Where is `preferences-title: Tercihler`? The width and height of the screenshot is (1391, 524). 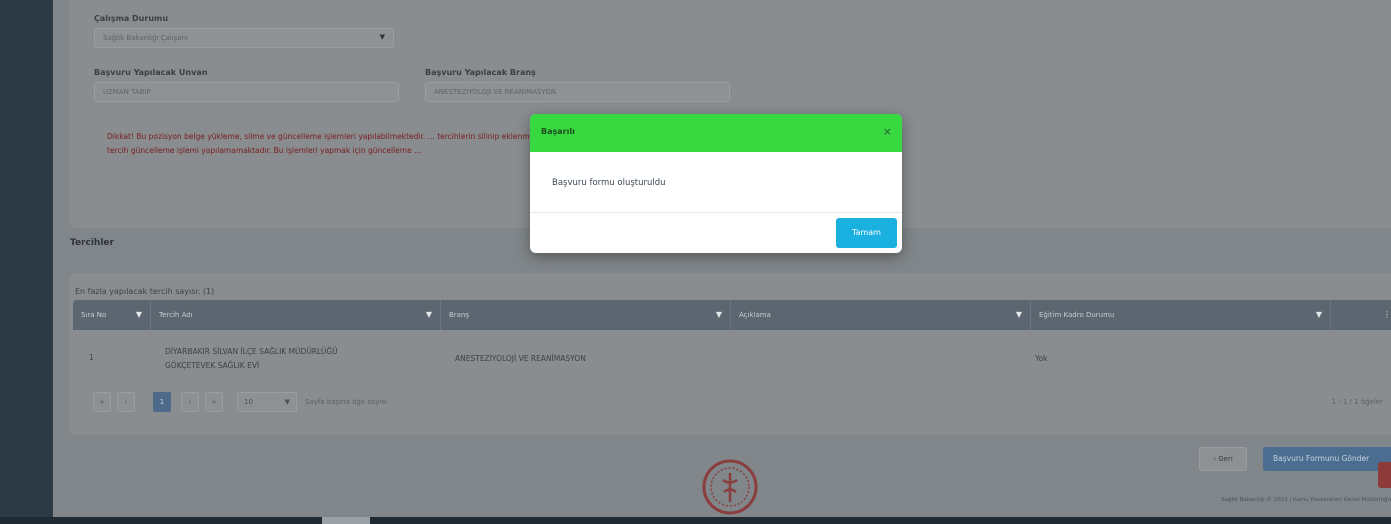 preferences-title: Tercihler is located at coordinates (92, 243).